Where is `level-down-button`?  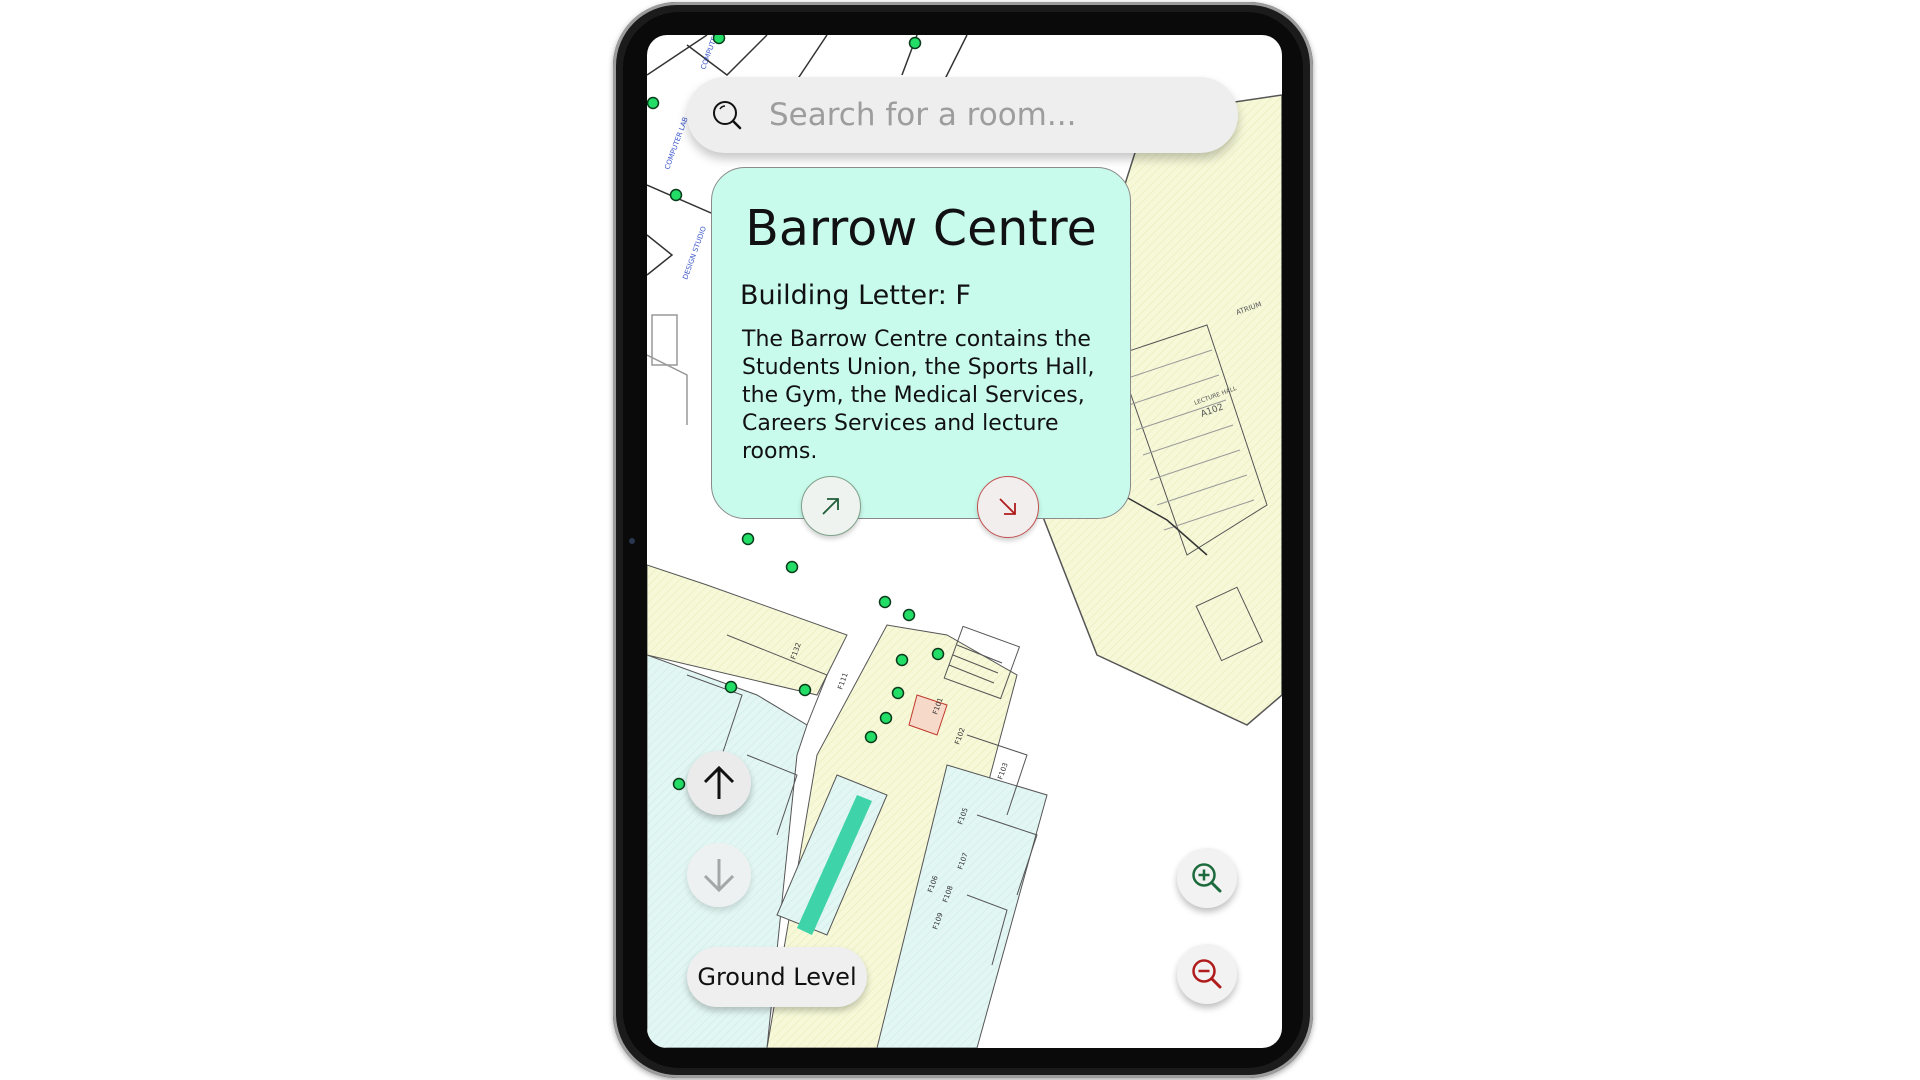
level-down-button is located at coordinates (719, 875).